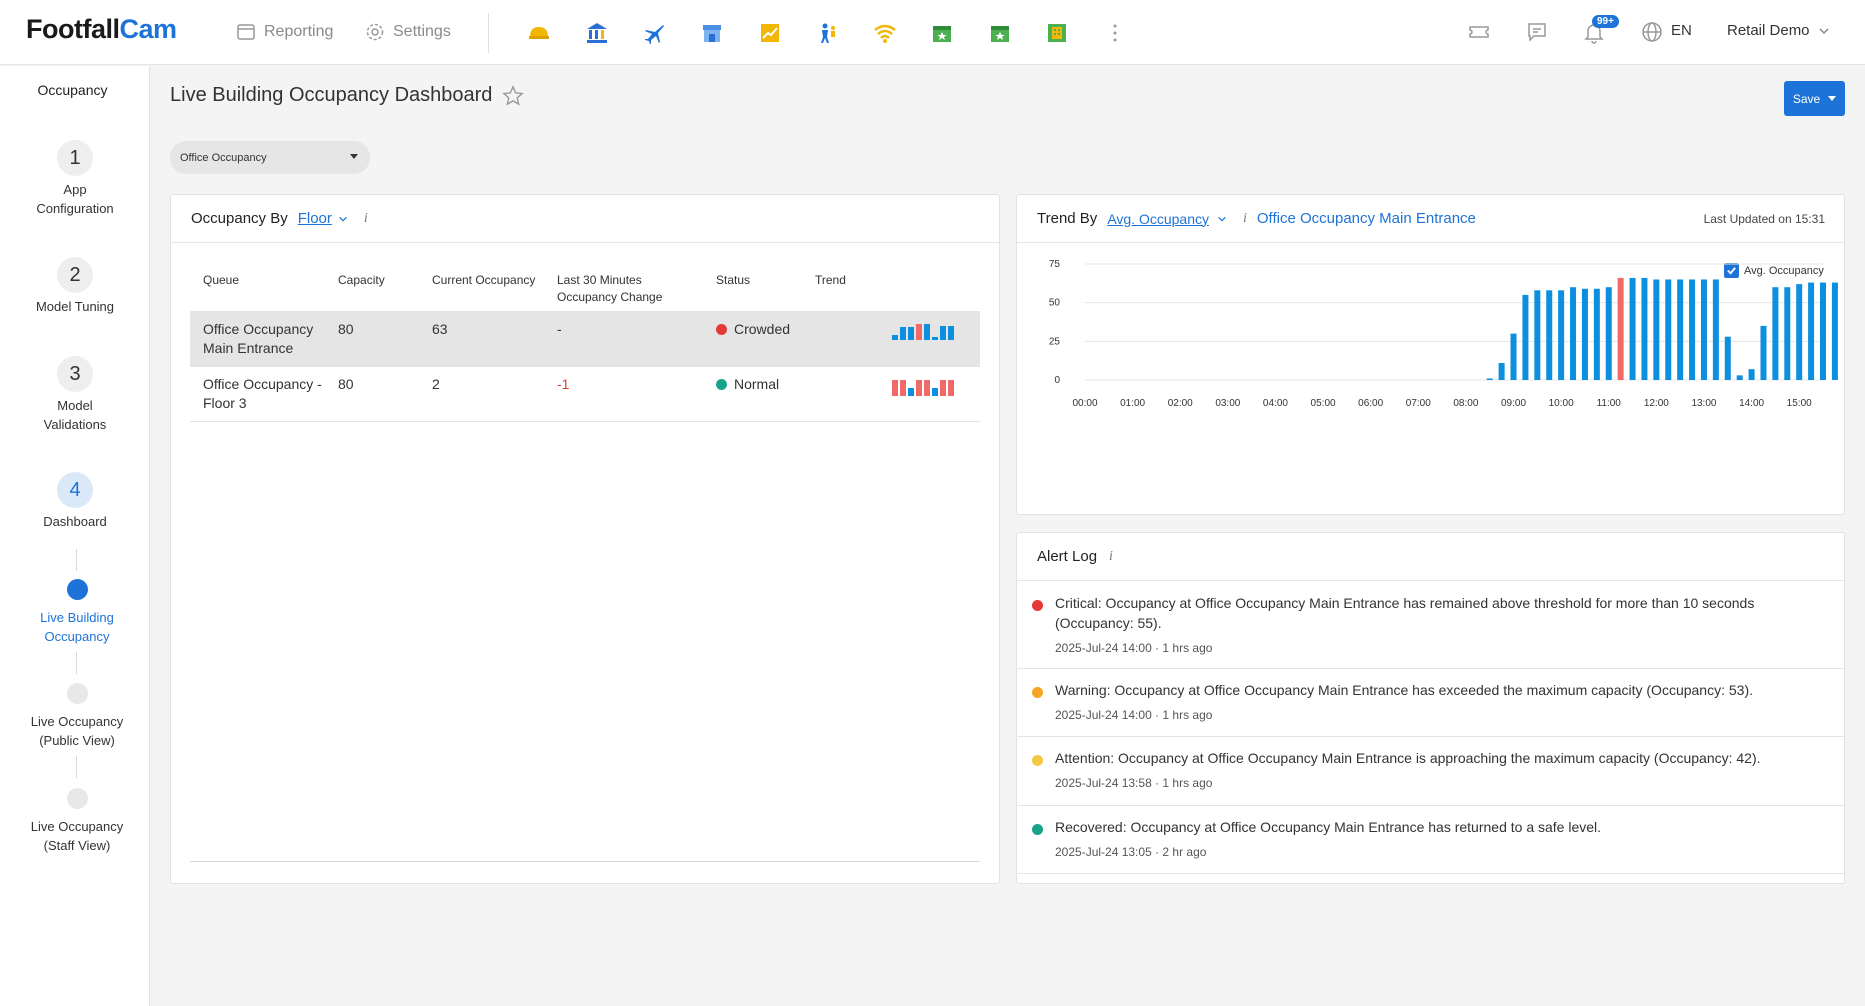 The height and width of the screenshot is (1006, 1865). Describe the element at coordinates (77, 821) in the screenshot. I see `sub-live-occupancy-staff: Live Occupancy (Staff View)` at that location.